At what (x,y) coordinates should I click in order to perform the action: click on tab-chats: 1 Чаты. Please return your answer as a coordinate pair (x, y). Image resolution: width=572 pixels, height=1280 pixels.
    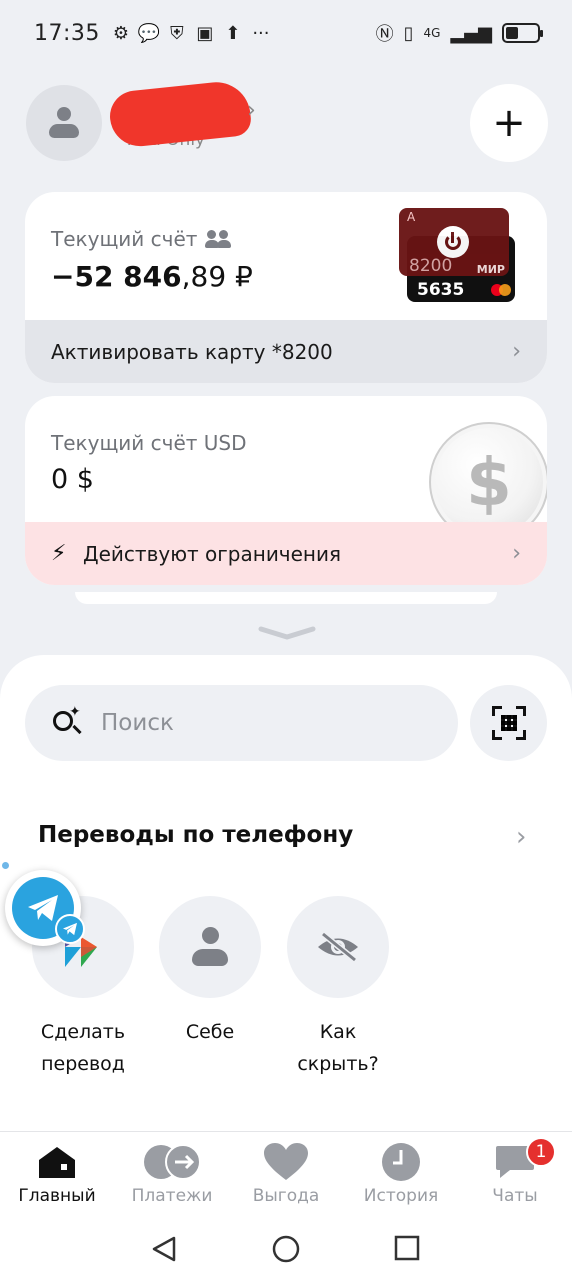
    Looking at the image, I should click on (515, 1171).